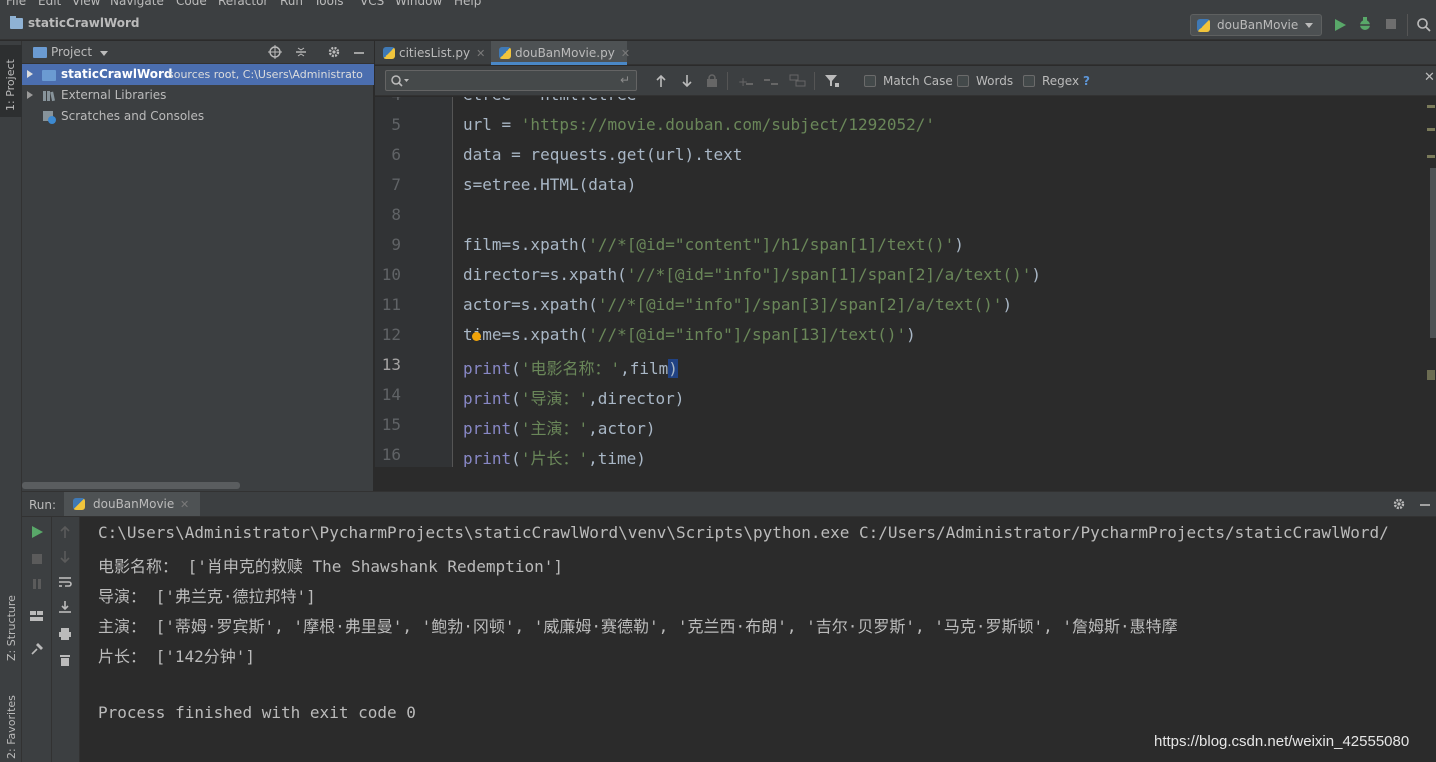 The height and width of the screenshot is (762, 1436). I want to click on print-icon, so click(65, 634).